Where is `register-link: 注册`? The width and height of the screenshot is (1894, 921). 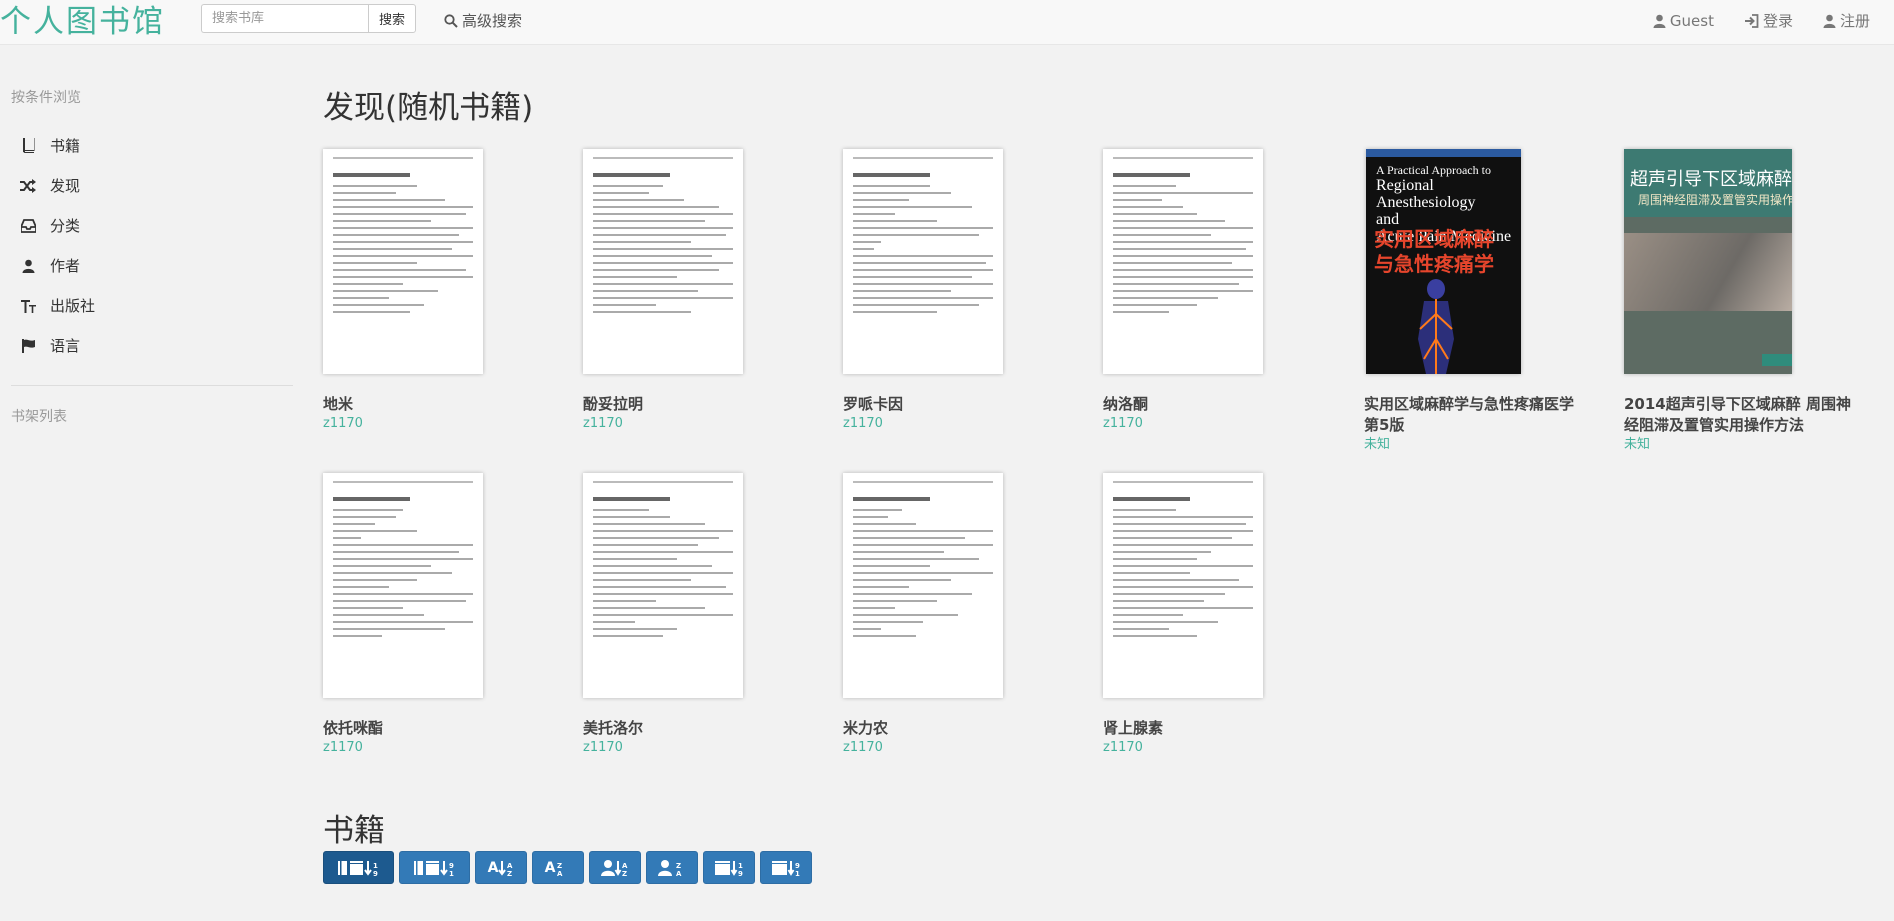 register-link: 注册 is located at coordinates (1846, 20).